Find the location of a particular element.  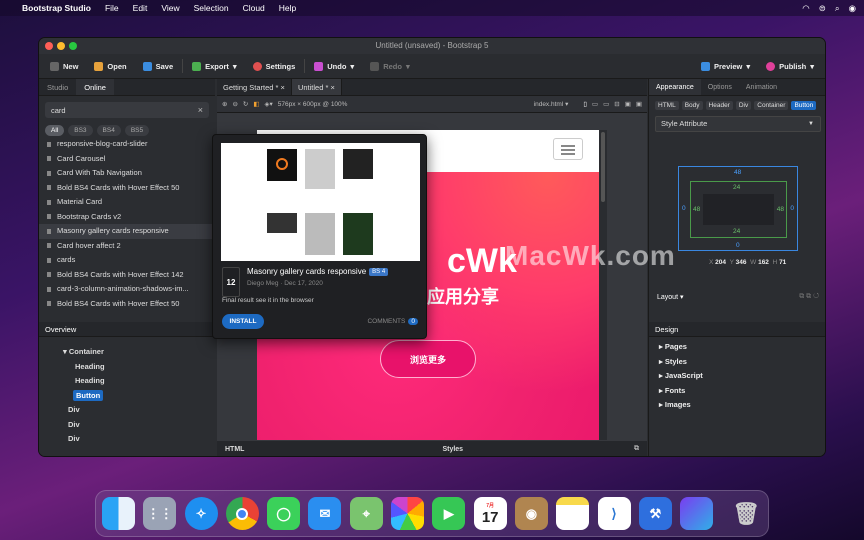

filter-all: All is located at coordinates (55, 130).